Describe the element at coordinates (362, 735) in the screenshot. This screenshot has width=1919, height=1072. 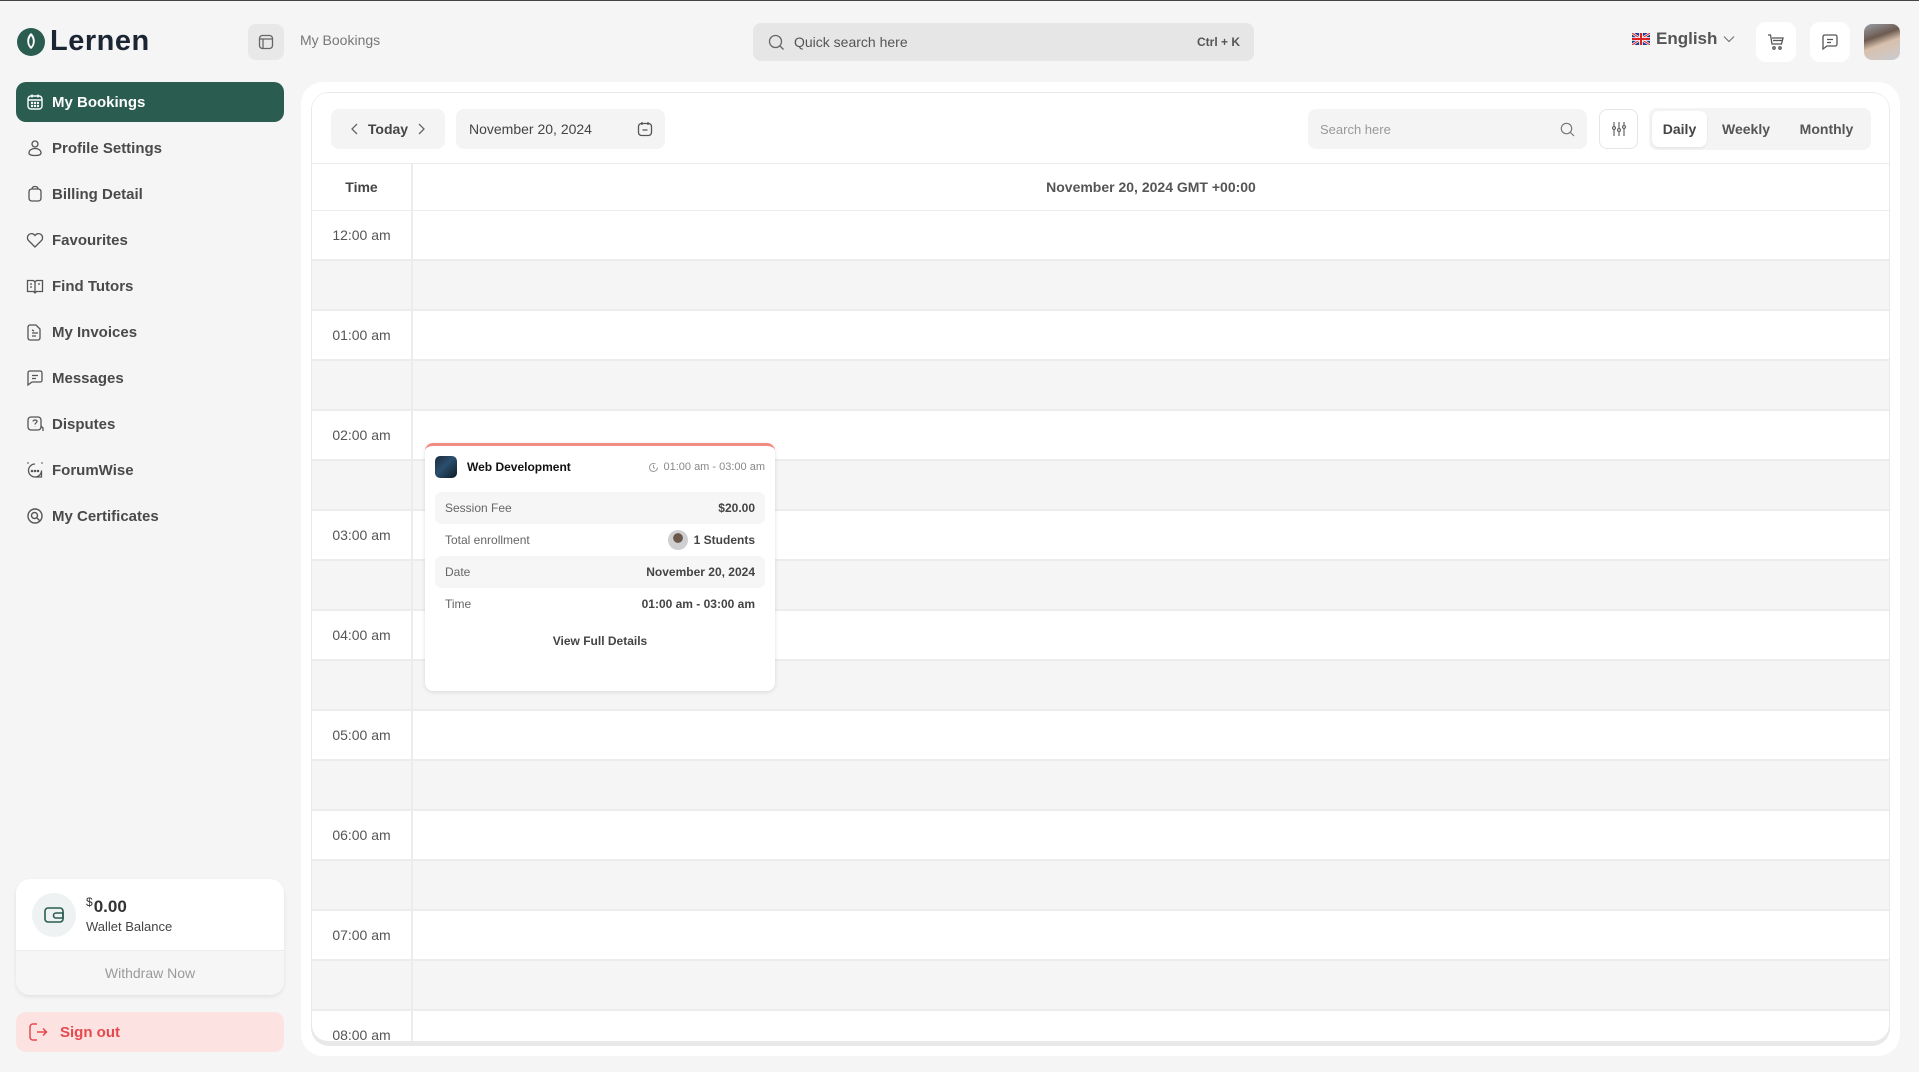
I see `time-slot-label: 05:00 am` at that location.